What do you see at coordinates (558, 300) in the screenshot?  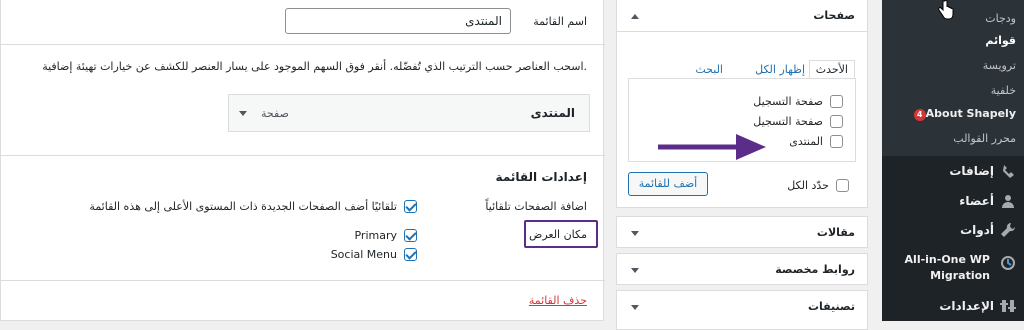 I see `delete-menu-link: حذف القائمة` at bounding box center [558, 300].